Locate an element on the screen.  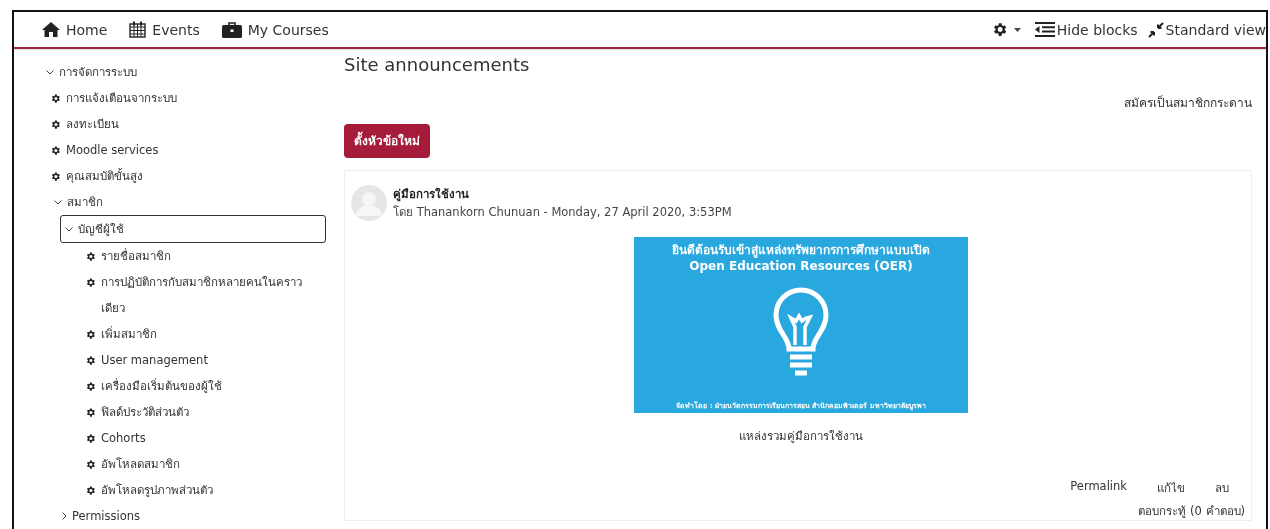
banner-subheading: Open Education Resources (OER) is located at coordinates (801, 266).